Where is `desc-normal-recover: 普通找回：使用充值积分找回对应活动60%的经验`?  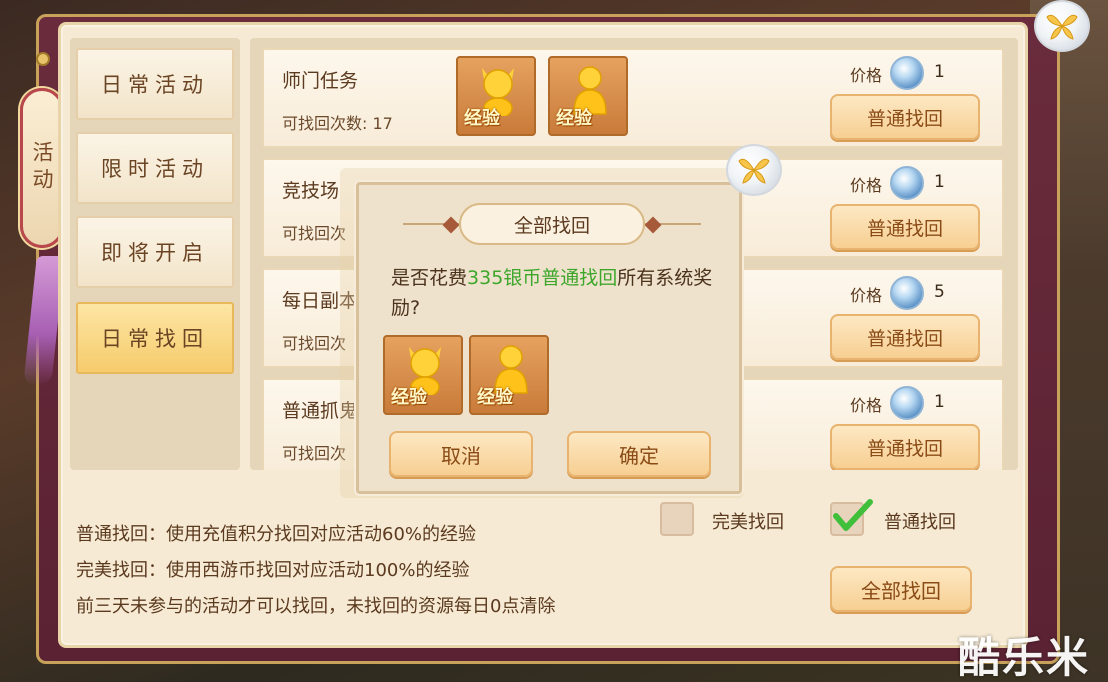
desc-normal-recover: 普通找回：使用充值积分找回对应活动60%的经验 is located at coordinates (276, 534).